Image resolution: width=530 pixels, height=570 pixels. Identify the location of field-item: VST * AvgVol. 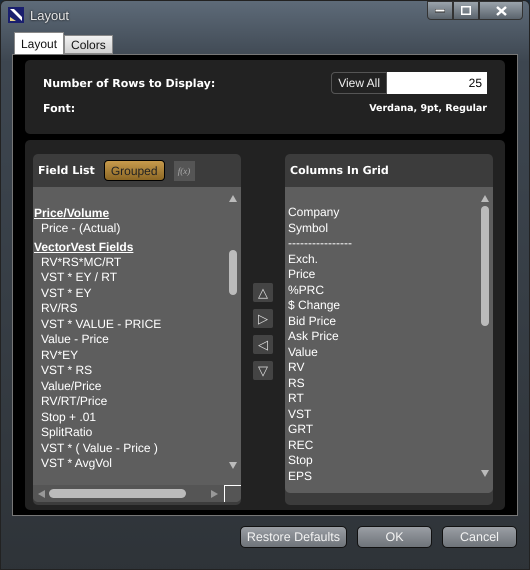
(73, 464).